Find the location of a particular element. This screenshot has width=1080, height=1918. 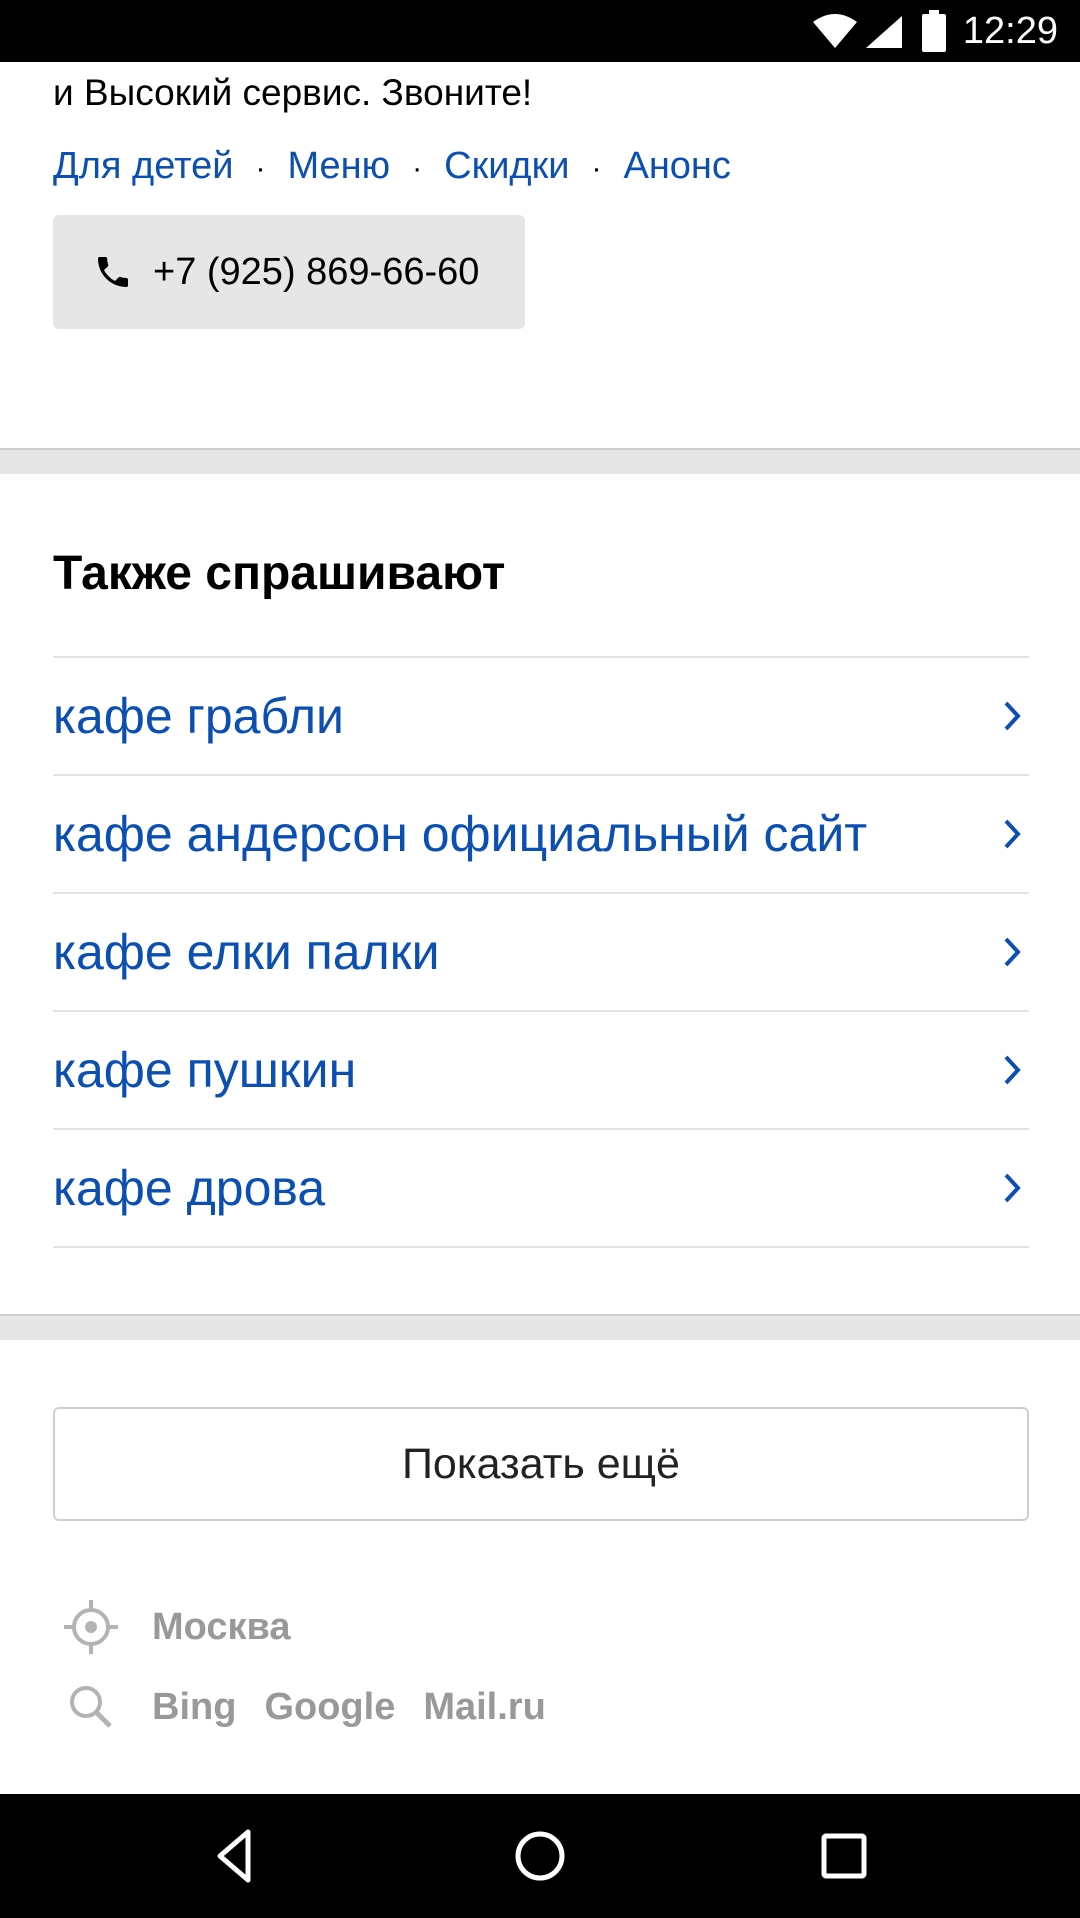

related-query-item: кафе андерсон официальный сайт is located at coordinates (541, 835).